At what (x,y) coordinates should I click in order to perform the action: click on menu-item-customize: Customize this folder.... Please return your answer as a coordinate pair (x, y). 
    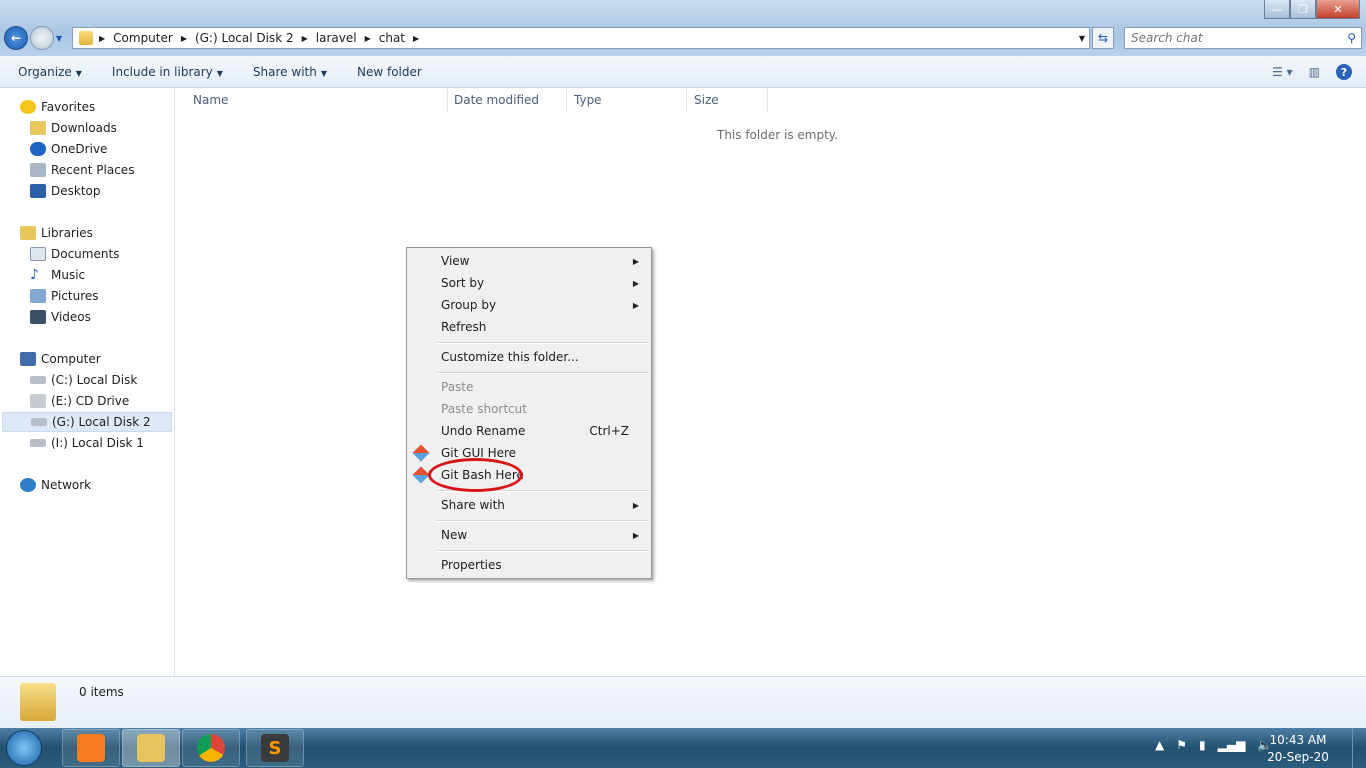
    Looking at the image, I should click on (529, 357).